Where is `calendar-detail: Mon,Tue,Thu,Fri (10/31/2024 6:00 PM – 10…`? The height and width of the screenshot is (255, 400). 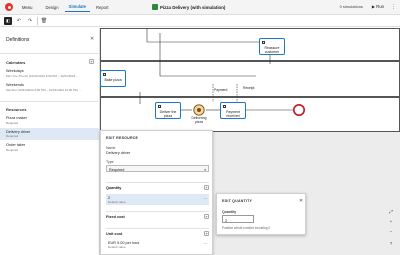
calendar-detail: Mon,Tue,Thu,Fri (10/31/2024 6:00 PM – 10… is located at coordinates (42, 75).